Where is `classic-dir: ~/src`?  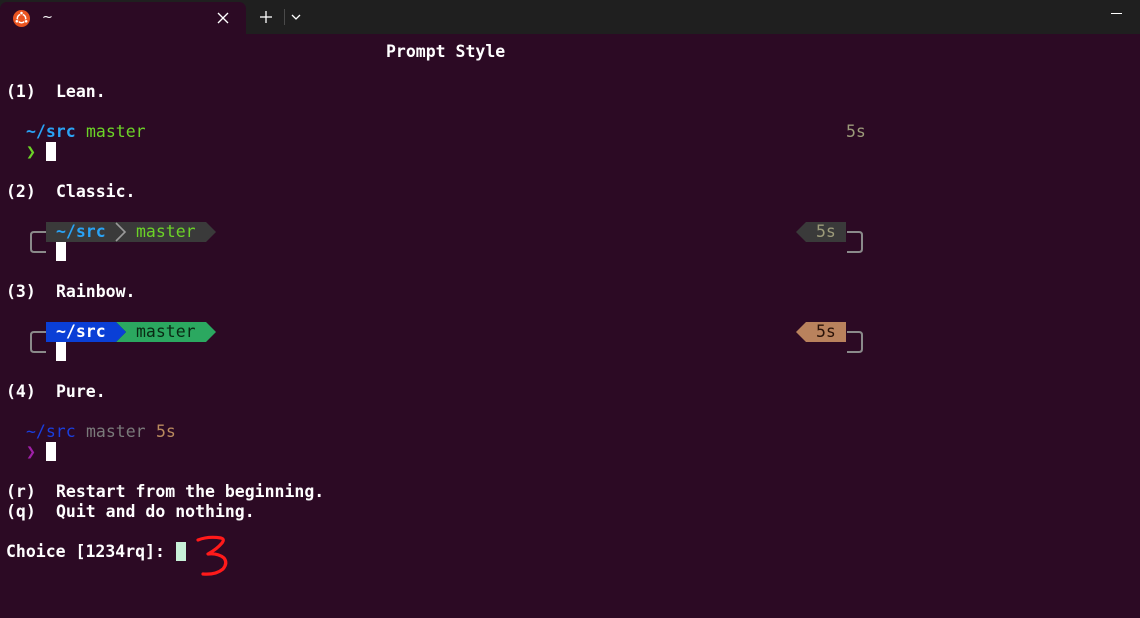
classic-dir: ~/src is located at coordinates (81, 231).